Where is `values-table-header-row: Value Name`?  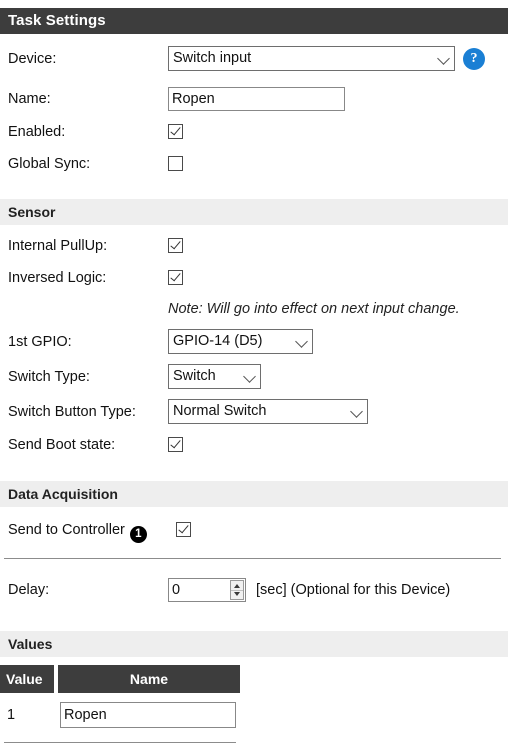
values-table-header-row: Value Name is located at coordinates (254, 679).